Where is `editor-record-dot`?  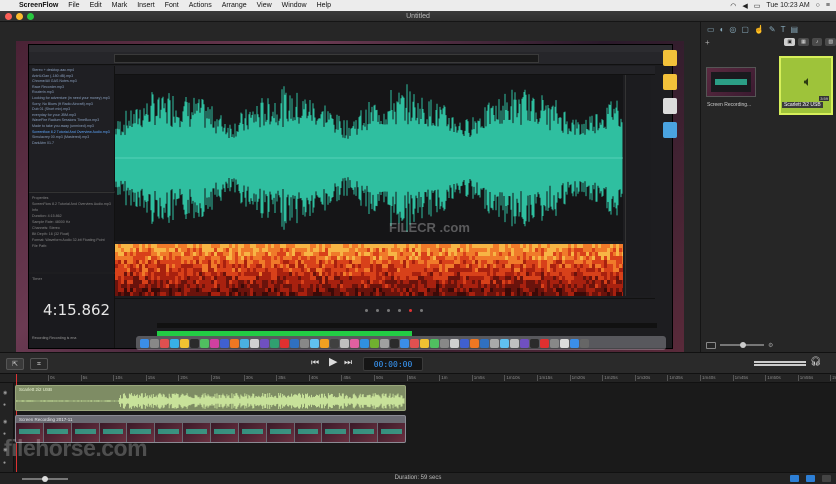 editor-record-dot is located at coordinates (410, 310).